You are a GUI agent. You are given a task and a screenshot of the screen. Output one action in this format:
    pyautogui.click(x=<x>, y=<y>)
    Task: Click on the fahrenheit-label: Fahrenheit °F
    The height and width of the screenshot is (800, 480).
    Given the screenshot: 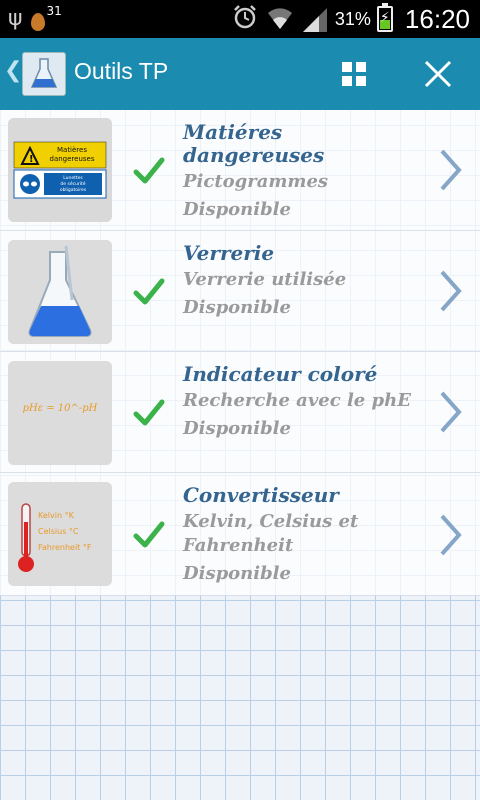 What is the action you would take?
    pyautogui.click(x=65, y=547)
    